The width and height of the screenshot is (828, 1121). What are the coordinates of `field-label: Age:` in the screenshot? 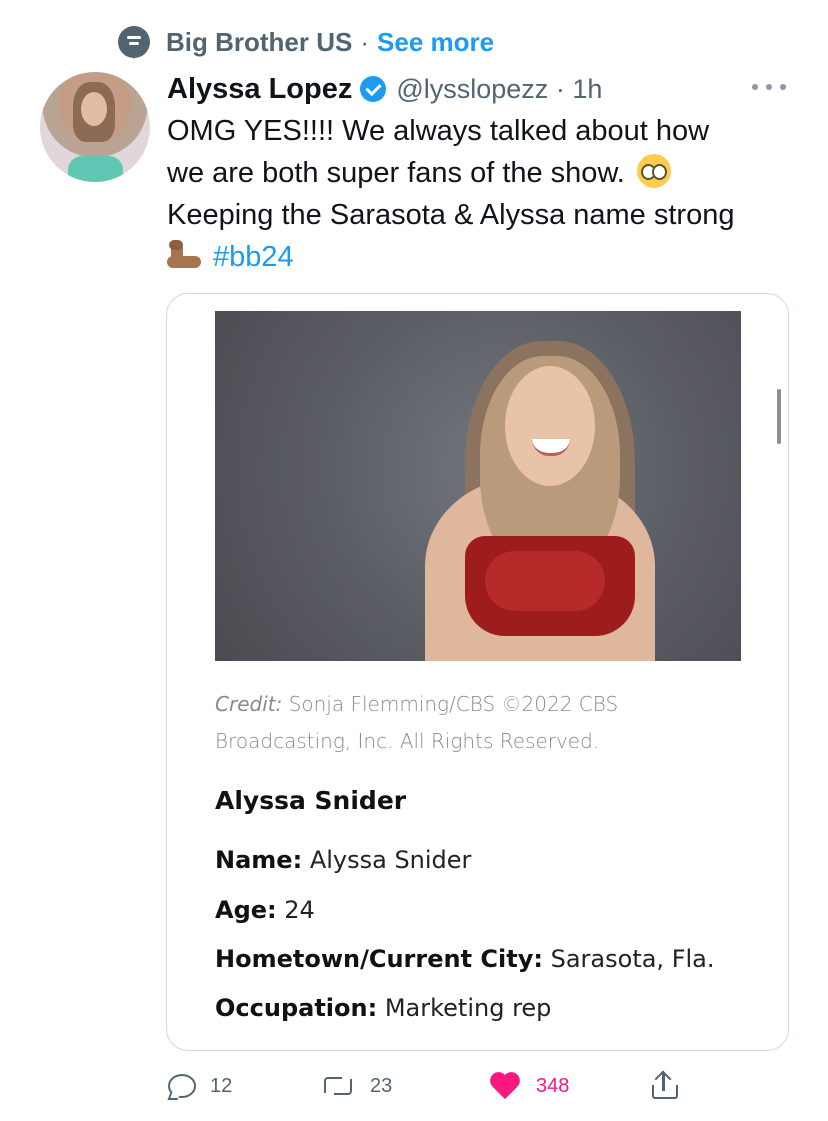 It's located at (246, 910).